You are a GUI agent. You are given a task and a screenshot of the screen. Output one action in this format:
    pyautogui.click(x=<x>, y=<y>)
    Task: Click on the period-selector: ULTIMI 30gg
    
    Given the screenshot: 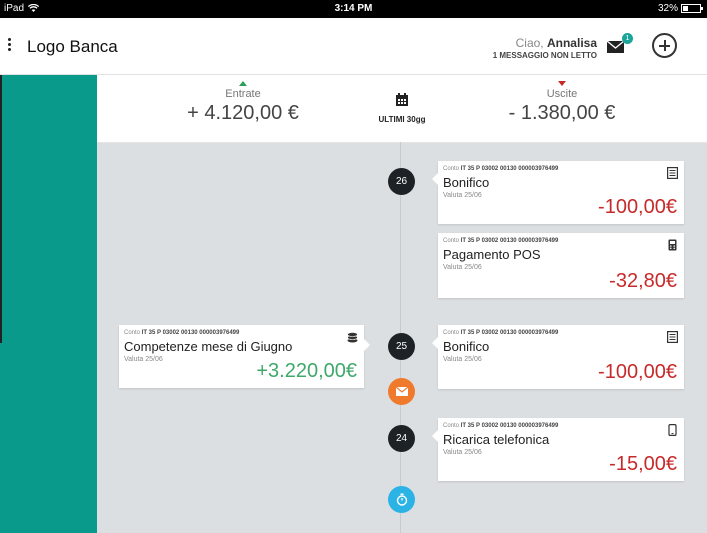 What is the action you would take?
    pyautogui.click(x=402, y=108)
    